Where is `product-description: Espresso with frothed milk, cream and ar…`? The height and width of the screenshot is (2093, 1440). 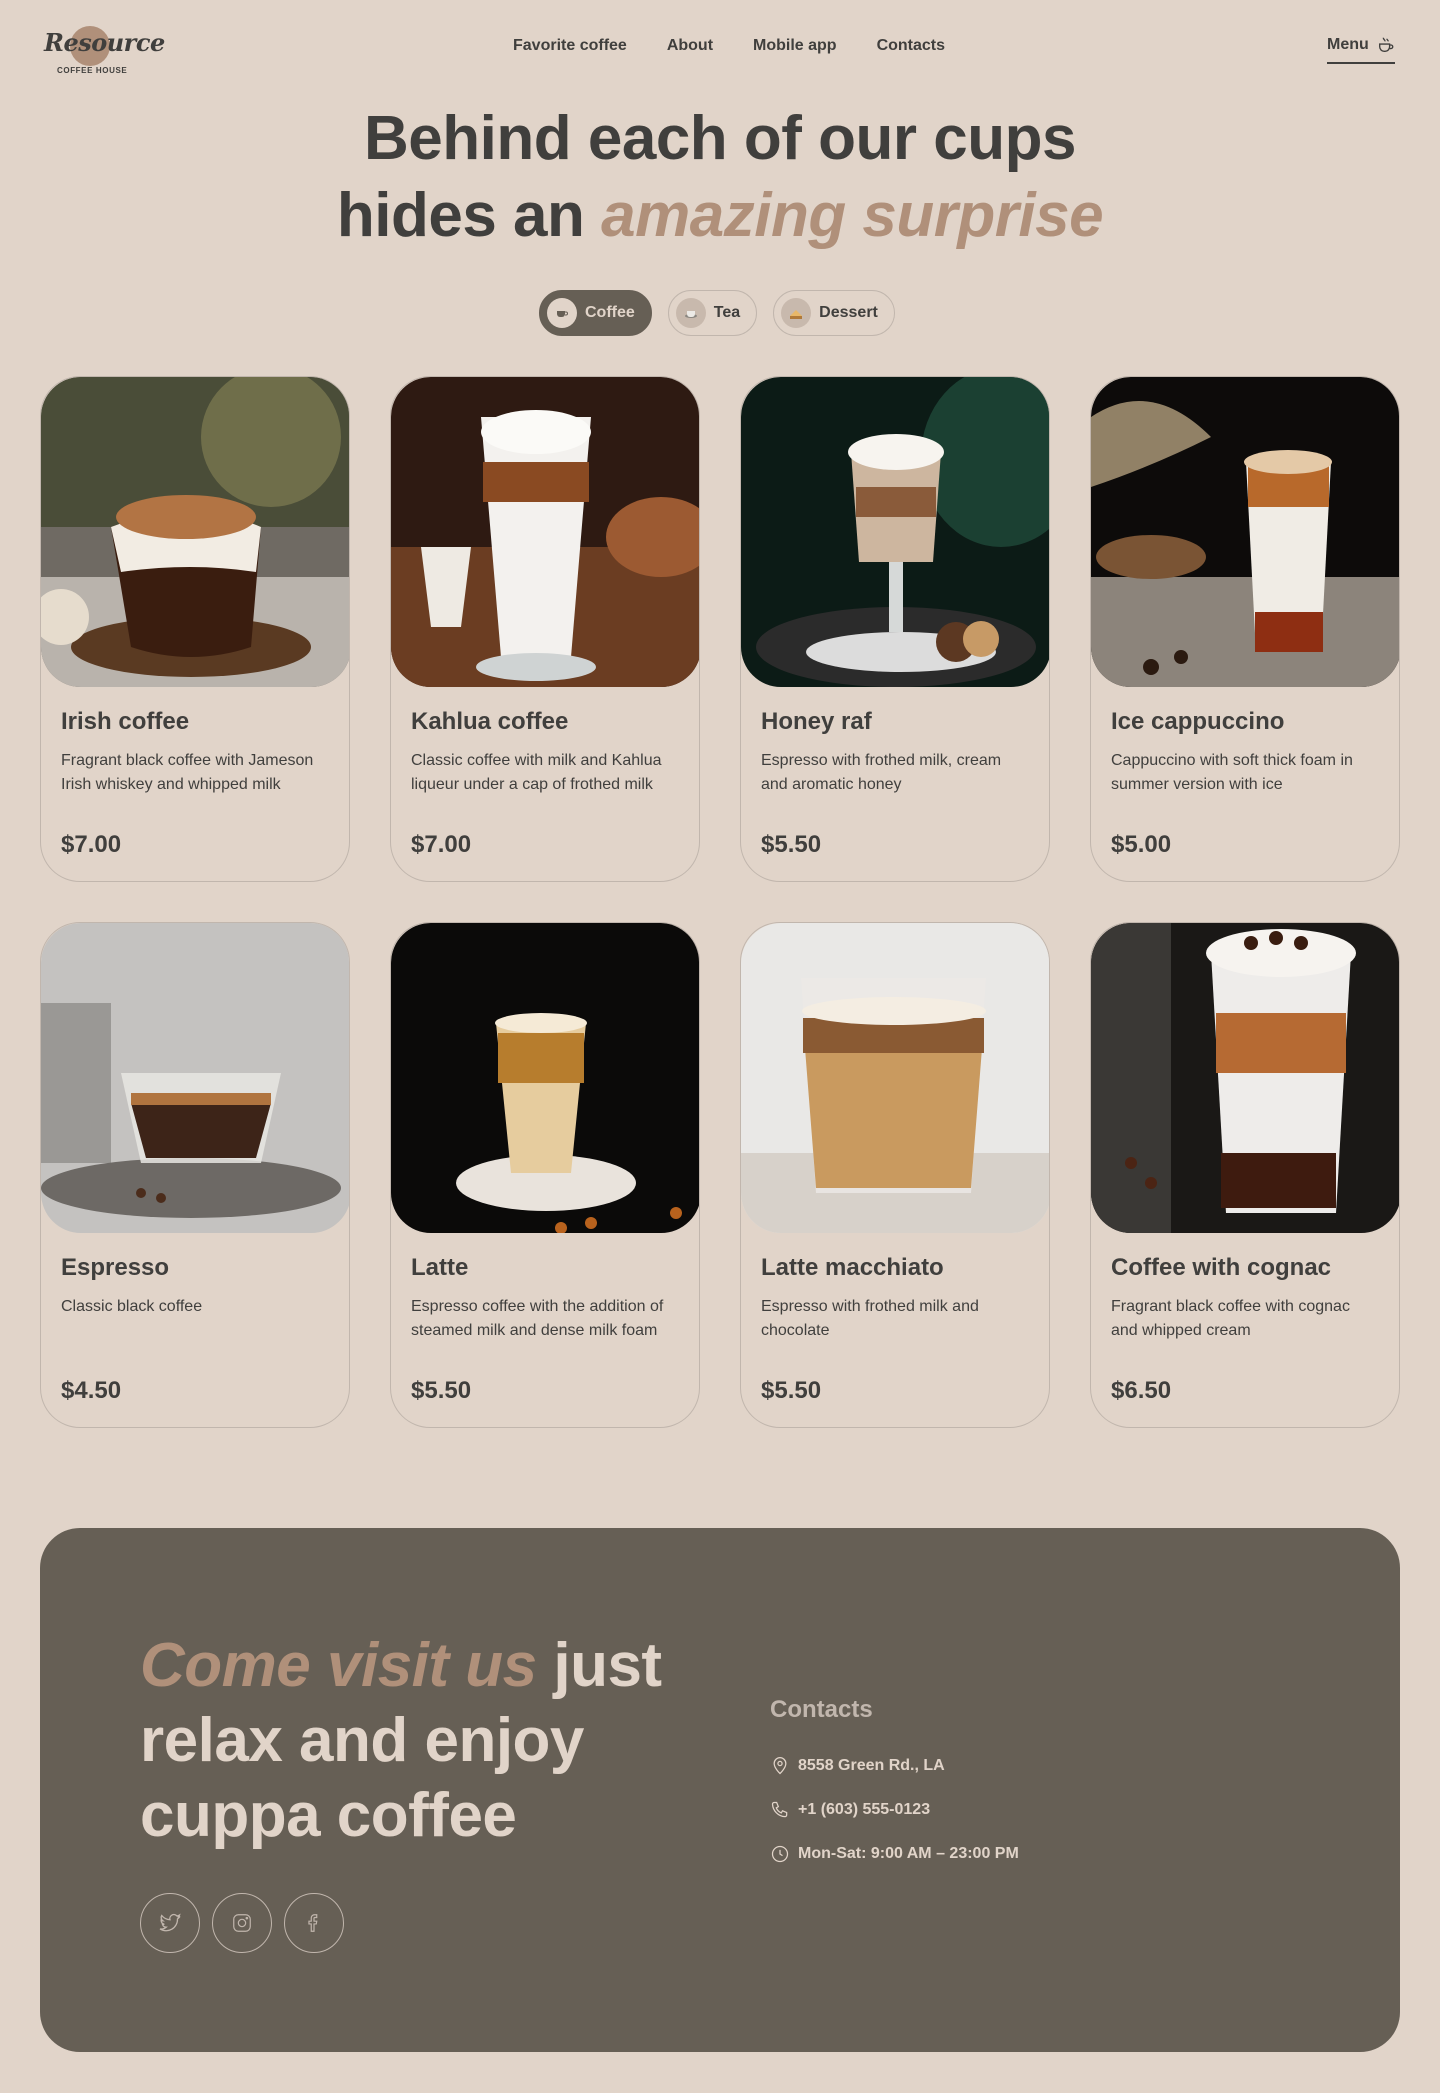 product-description: Espresso with frothed milk, cream and ar… is located at coordinates (881, 772).